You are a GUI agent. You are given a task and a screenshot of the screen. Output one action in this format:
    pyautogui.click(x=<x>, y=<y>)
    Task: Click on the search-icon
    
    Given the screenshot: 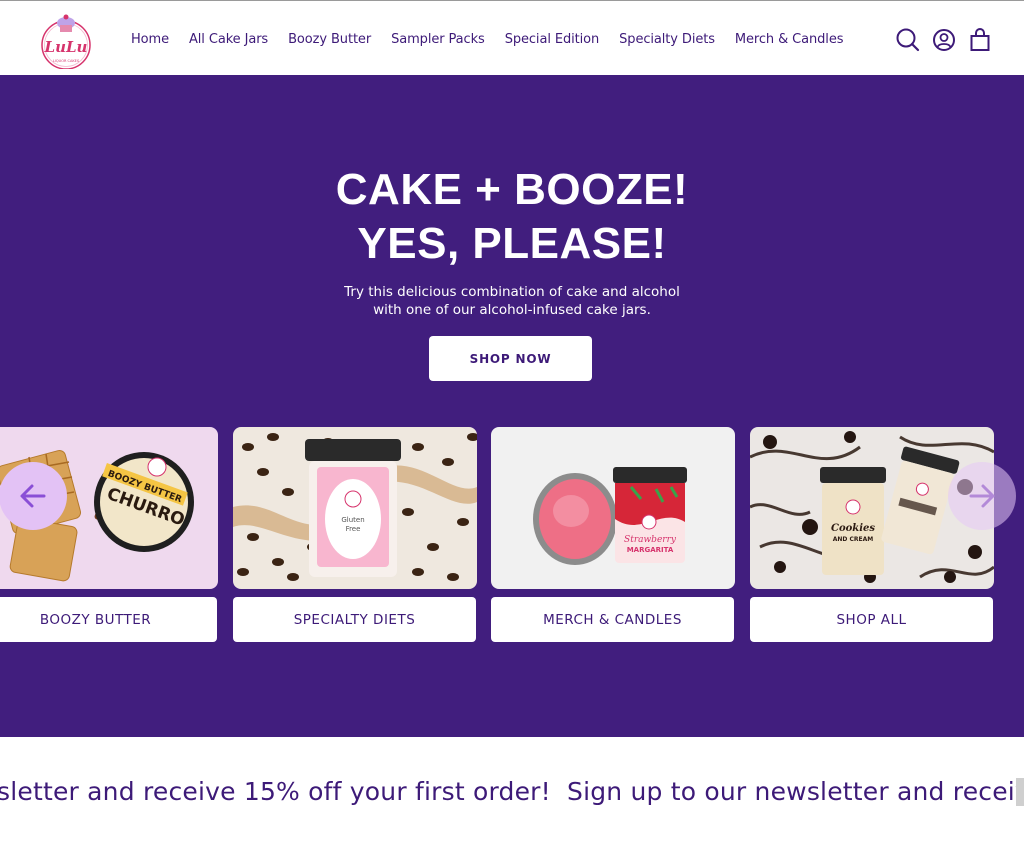 What is the action you would take?
    pyautogui.click(x=908, y=40)
    